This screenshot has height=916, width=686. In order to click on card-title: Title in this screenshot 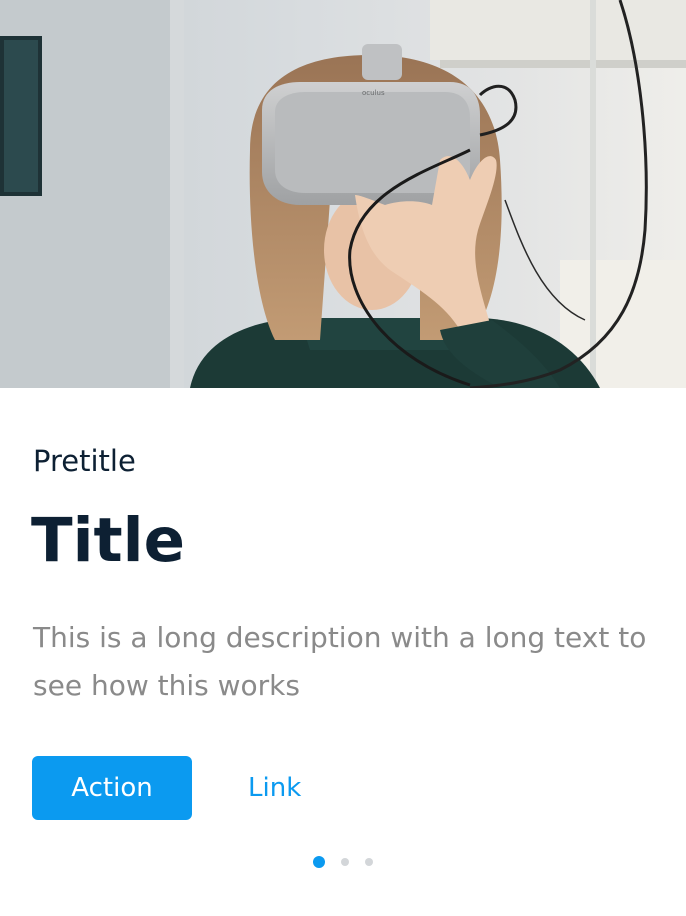, I will do `click(108, 540)`.